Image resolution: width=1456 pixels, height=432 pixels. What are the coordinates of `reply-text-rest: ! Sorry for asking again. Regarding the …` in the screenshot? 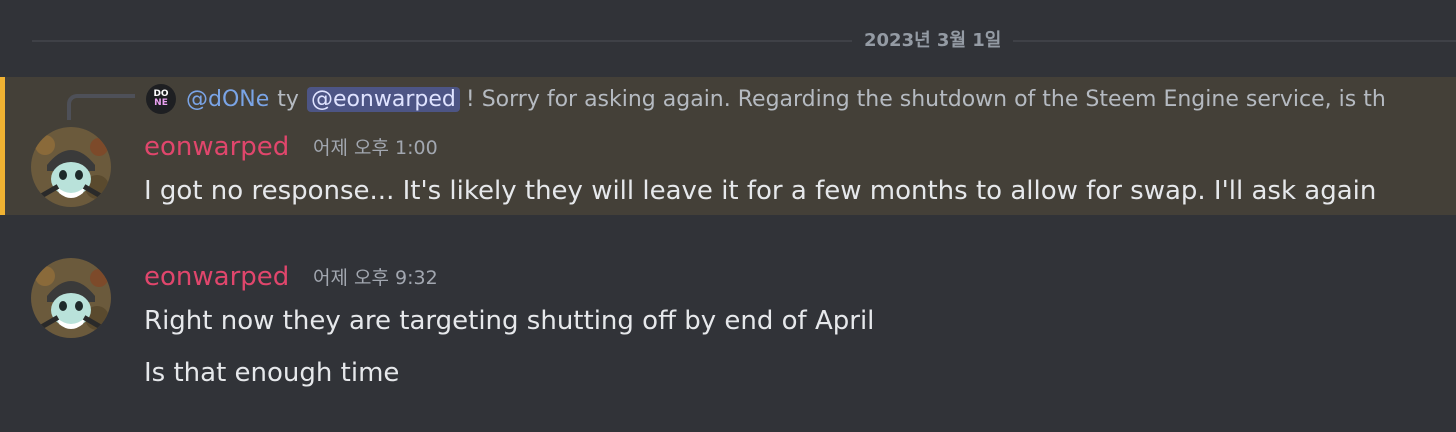 It's located at (925, 99).